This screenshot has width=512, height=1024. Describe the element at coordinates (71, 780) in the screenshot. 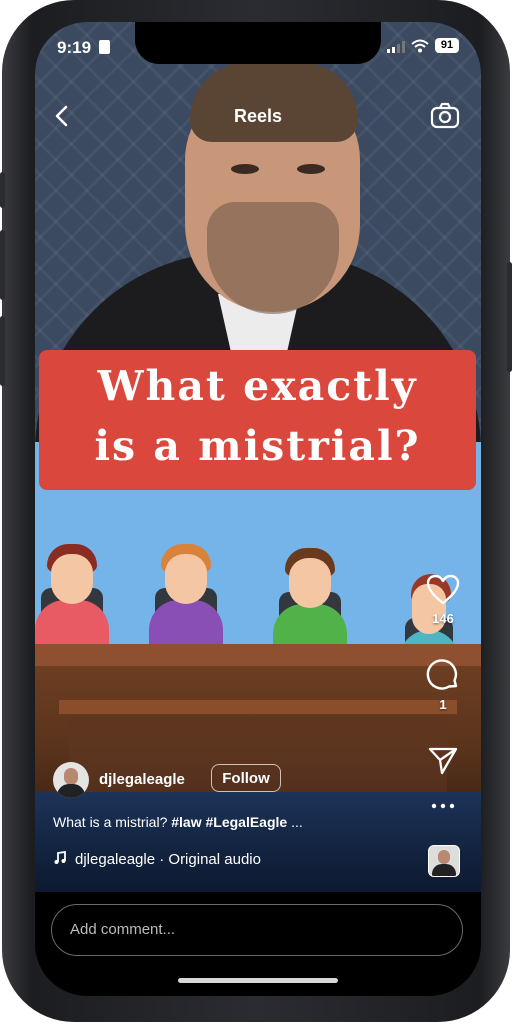

I see `avatar` at that location.